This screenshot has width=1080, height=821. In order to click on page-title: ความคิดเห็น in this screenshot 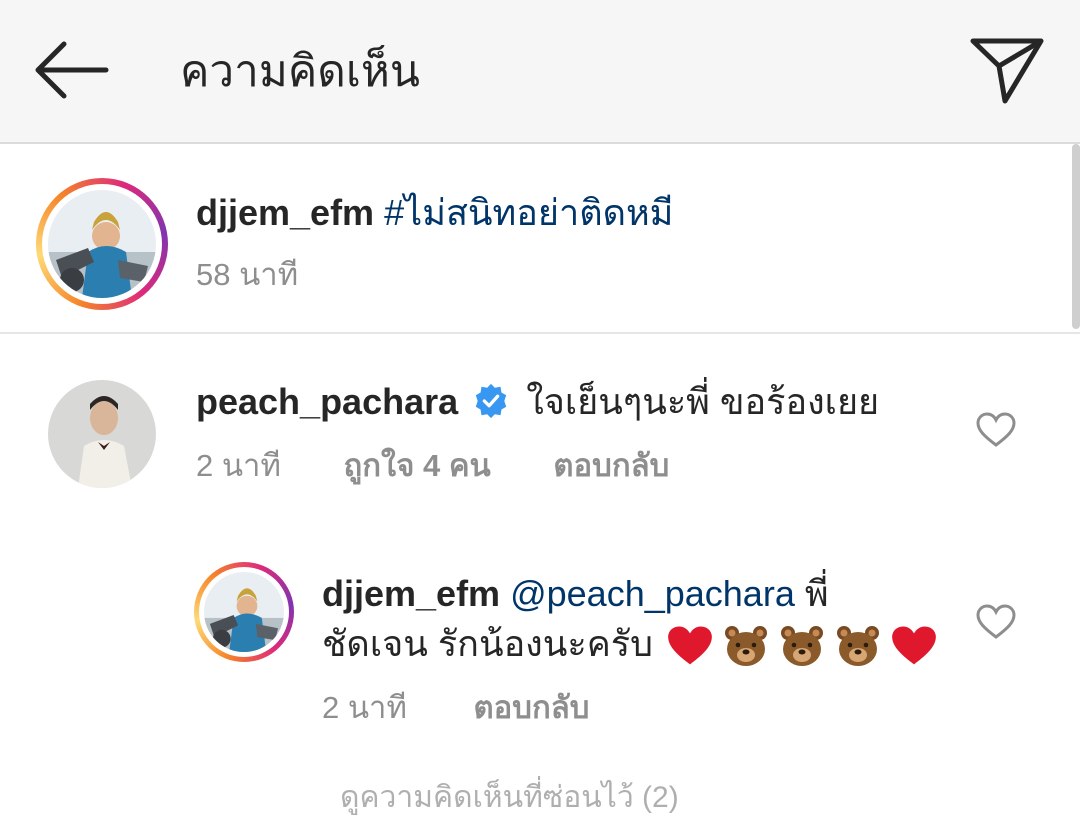, I will do `click(300, 71)`.